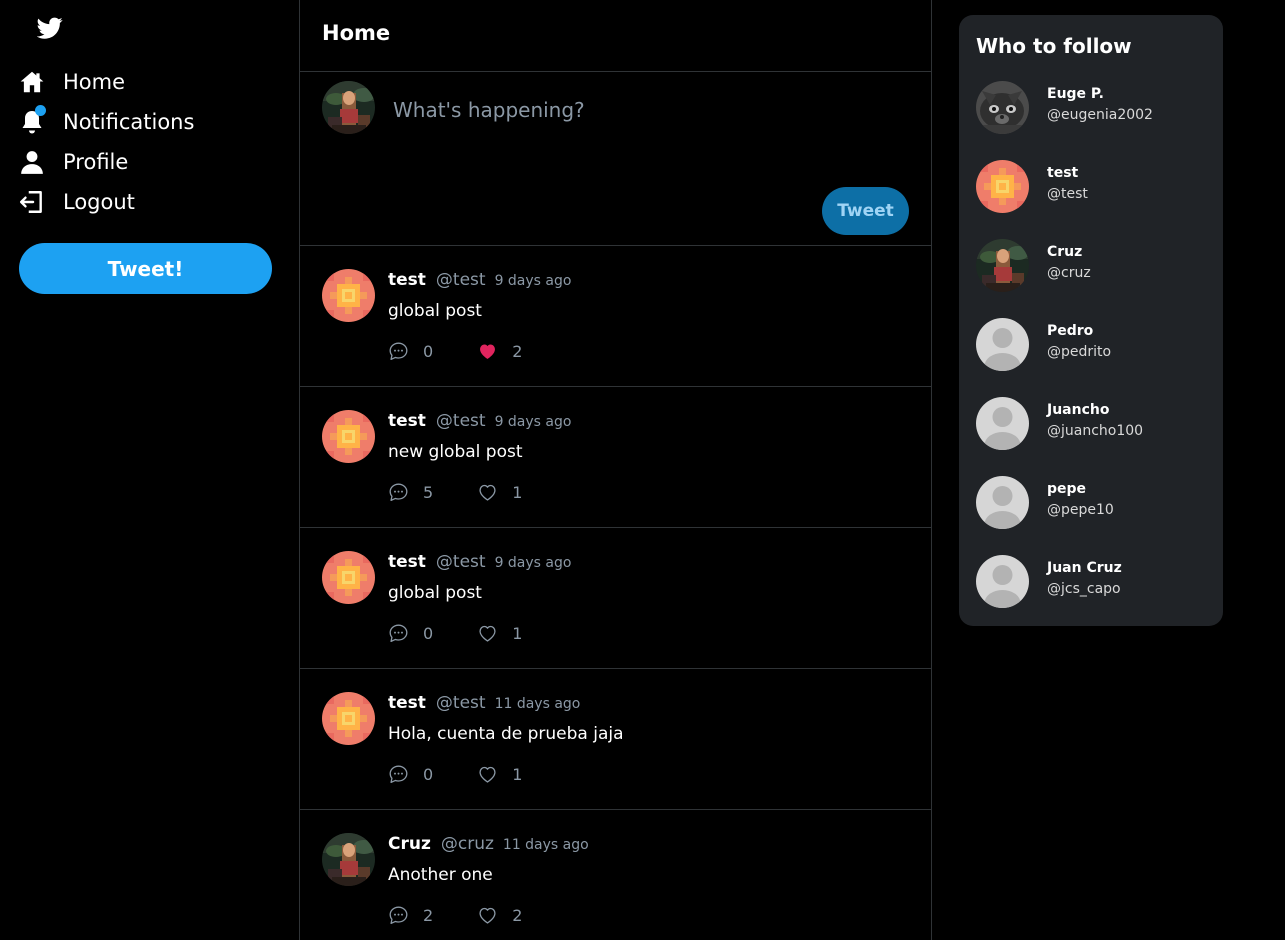 This screenshot has width=1285, height=940. What do you see at coordinates (1075, 94) in the screenshot?
I see `suggestion-name: Euge P.` at bounding box center [1075, 94].